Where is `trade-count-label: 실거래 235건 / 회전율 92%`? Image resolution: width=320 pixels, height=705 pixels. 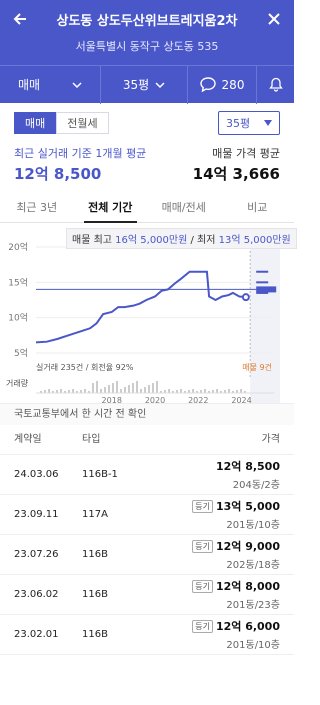
trade-count-label: 실거래 235건 / 회전율 92% is located at coordinates (85, 367).